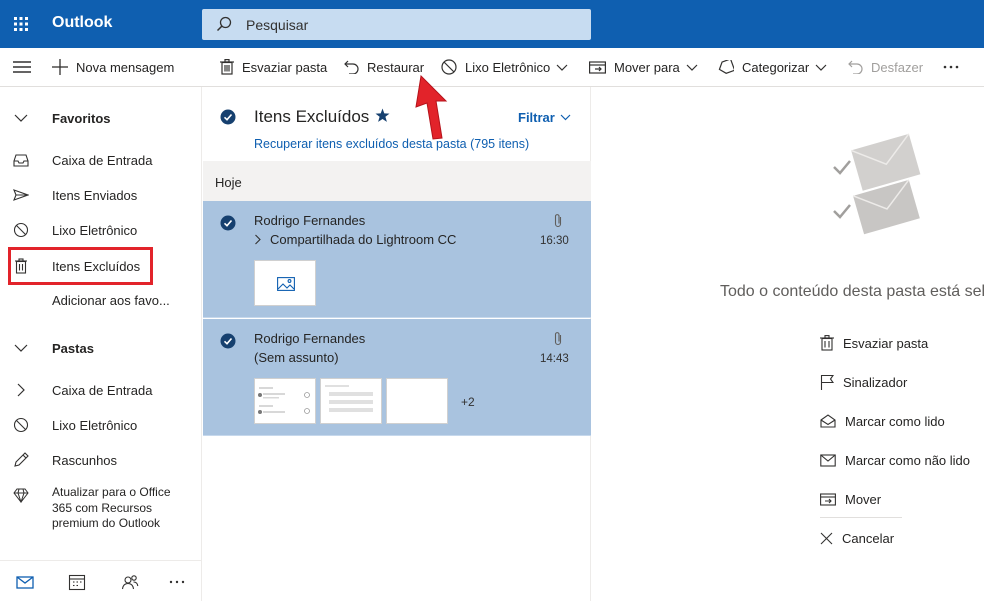 The image size is (984, 601). Describe the element at coordinates (80, 266) in the screenshot. I see `highlight-annotation` at that location.